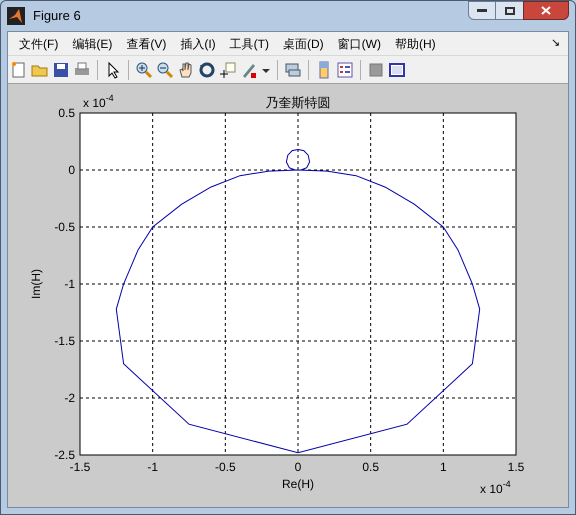  Describe the element at coordinates (555, 43) in the screenshot. I see `menu-arrow: ↘` at that location.